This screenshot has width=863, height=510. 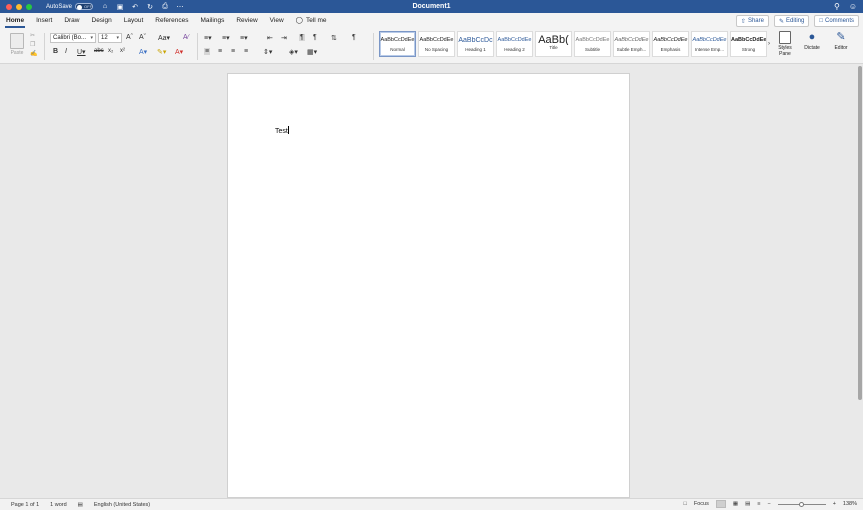 I want to click on proofing-icon: ▤, so click(x=80, y=505).